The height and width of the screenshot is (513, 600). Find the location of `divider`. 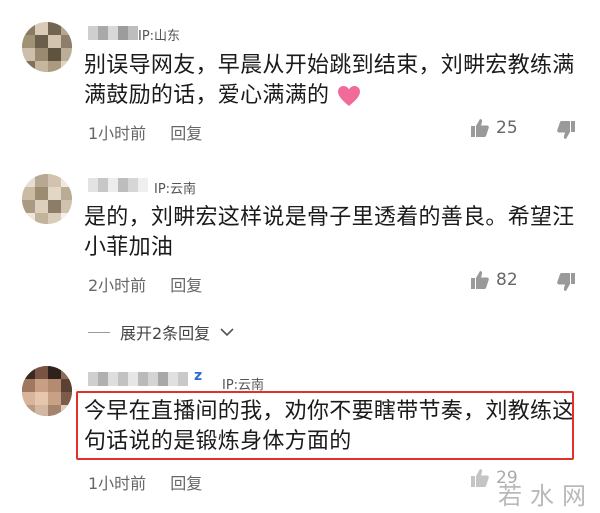

divider is located at coordinates (99, 332).